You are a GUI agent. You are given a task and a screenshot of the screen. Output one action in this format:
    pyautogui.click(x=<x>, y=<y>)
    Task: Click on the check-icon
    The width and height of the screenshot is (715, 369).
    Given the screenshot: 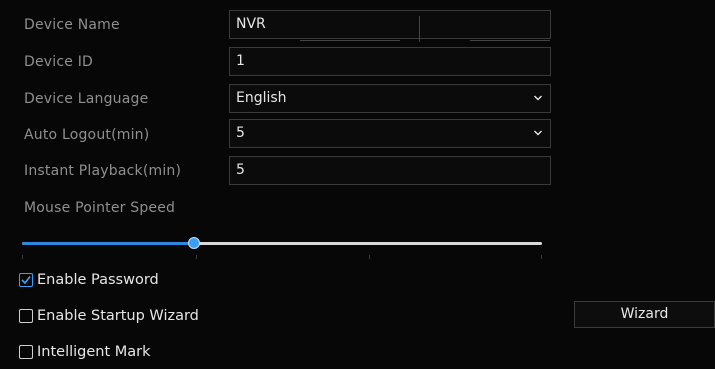 What is the action you would take?
    pyautogui.click(x=26, y=280)
    